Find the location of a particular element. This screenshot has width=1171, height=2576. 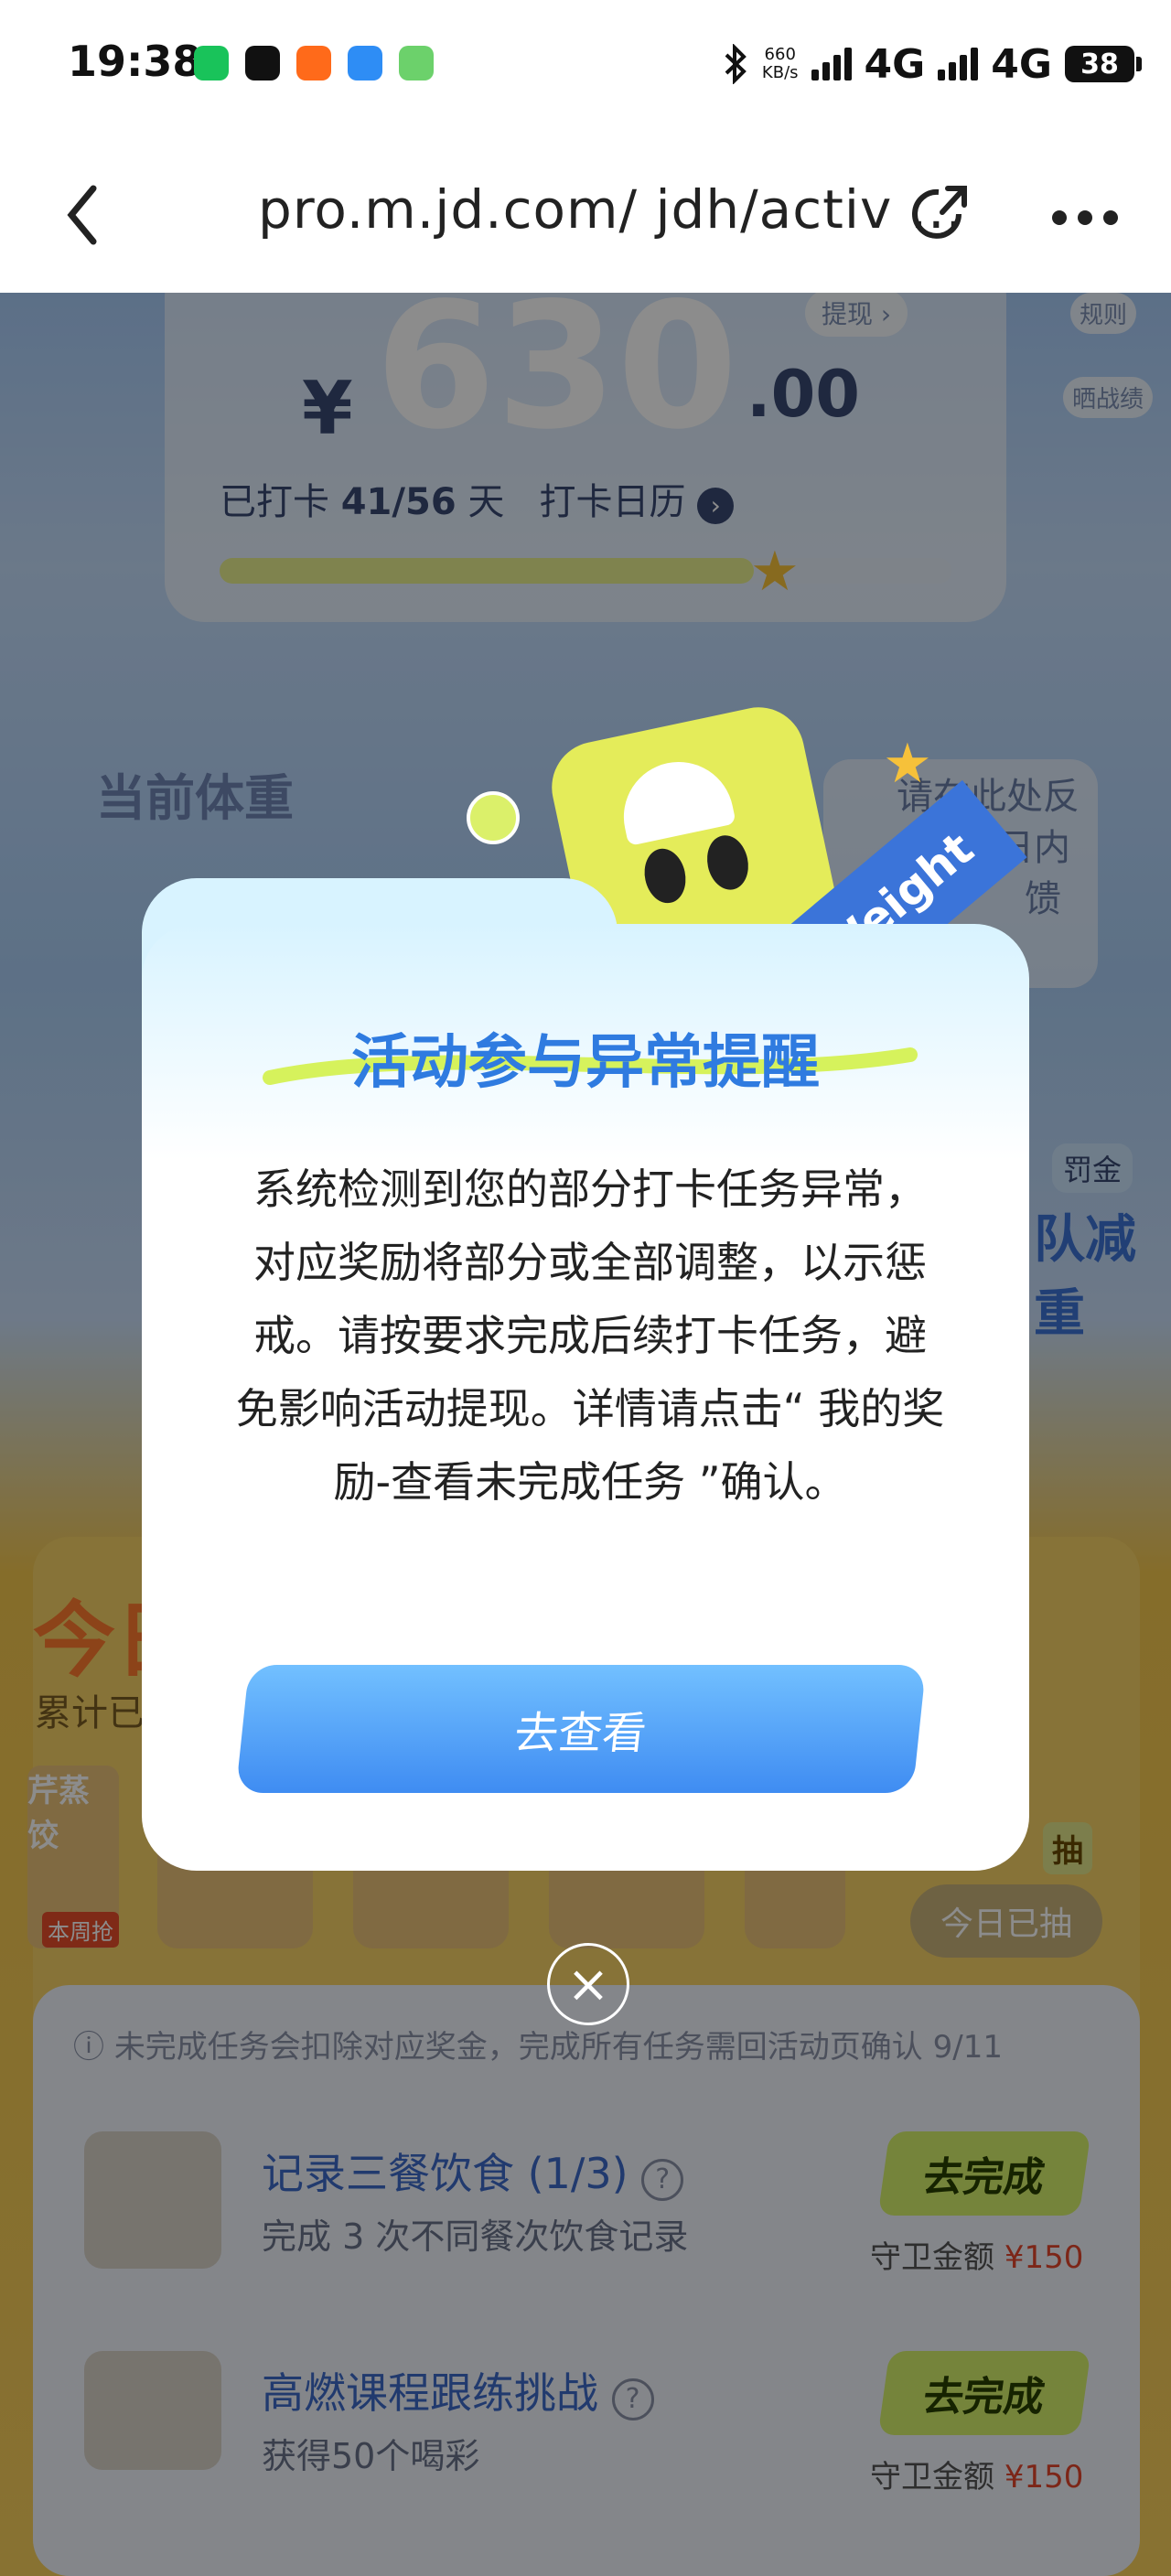

status-right: 660 KB/s 4G 4G 38 is located at coordinates (932, 64).